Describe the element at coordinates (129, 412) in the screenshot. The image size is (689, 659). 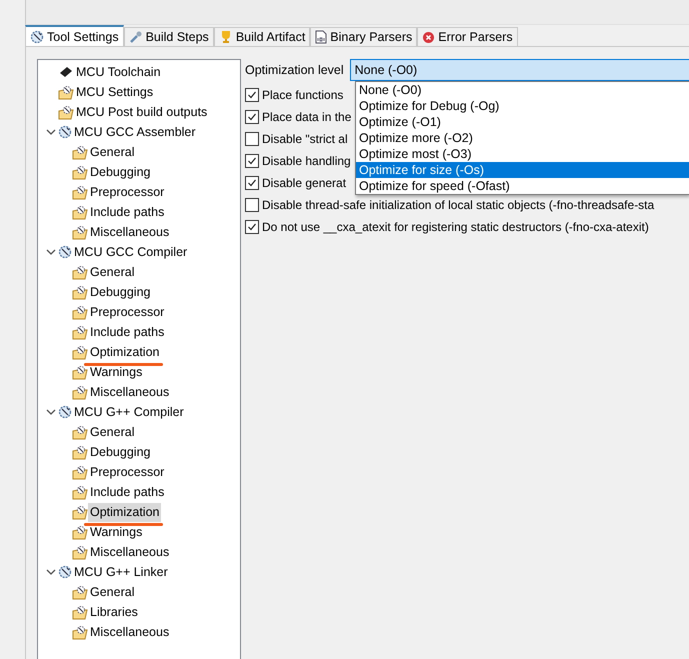
I see `tree-item: MCU G++ Compiler` at that location.